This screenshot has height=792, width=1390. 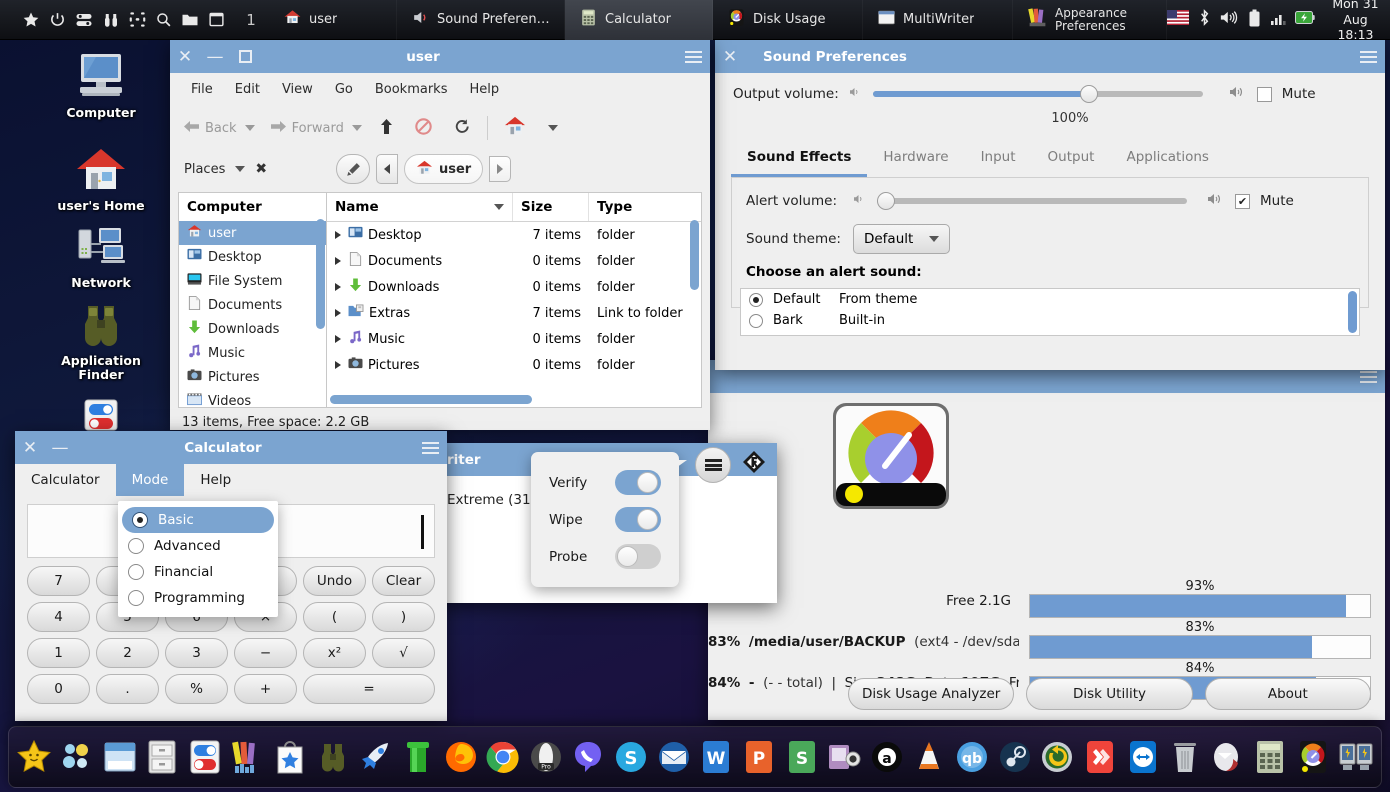 What do you see at coordinates (58, 689) in the screenshot?
I see `key-0: 0` at bounding box center [58, 689].